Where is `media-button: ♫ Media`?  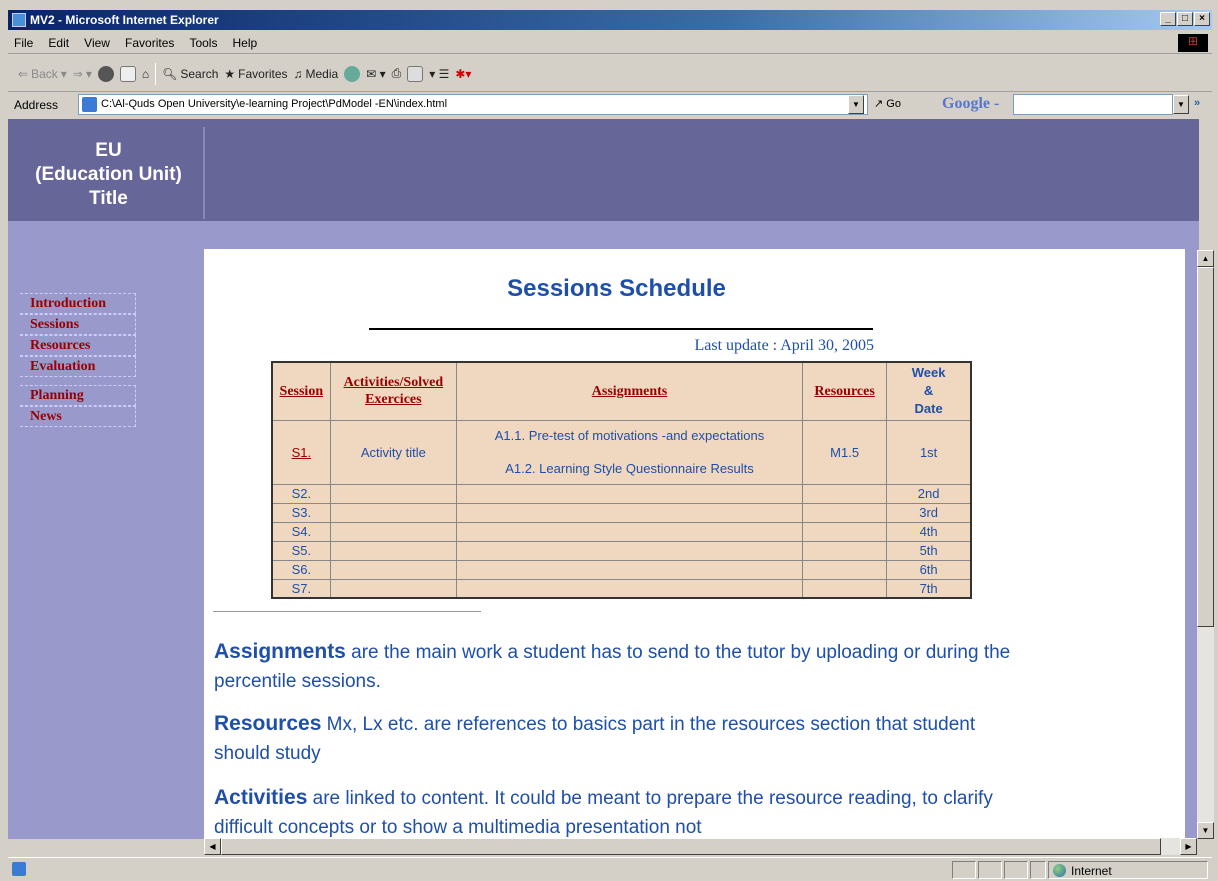
media-button: ♫ Media is located at coordinates (316, 74).